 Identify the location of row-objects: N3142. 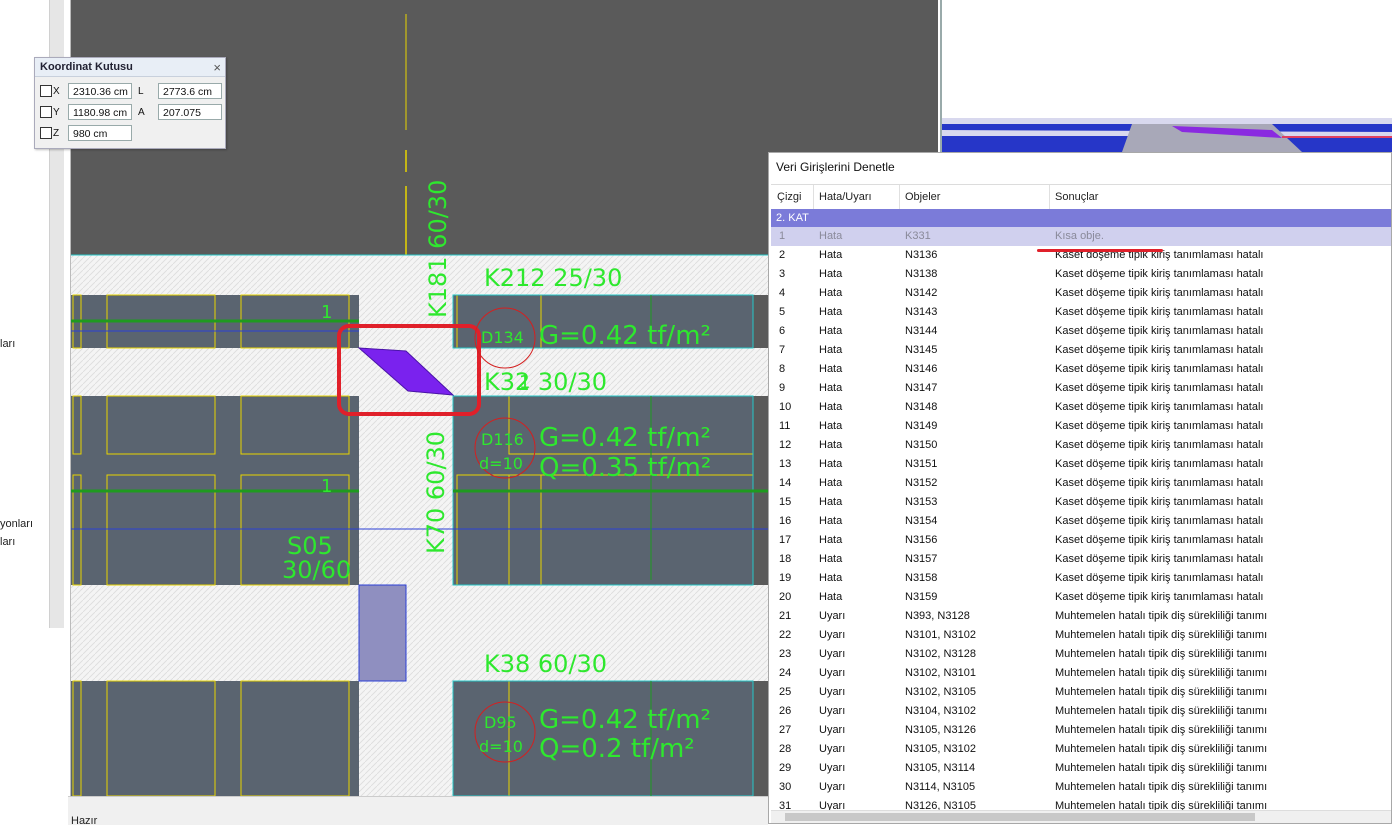
(921, 293).